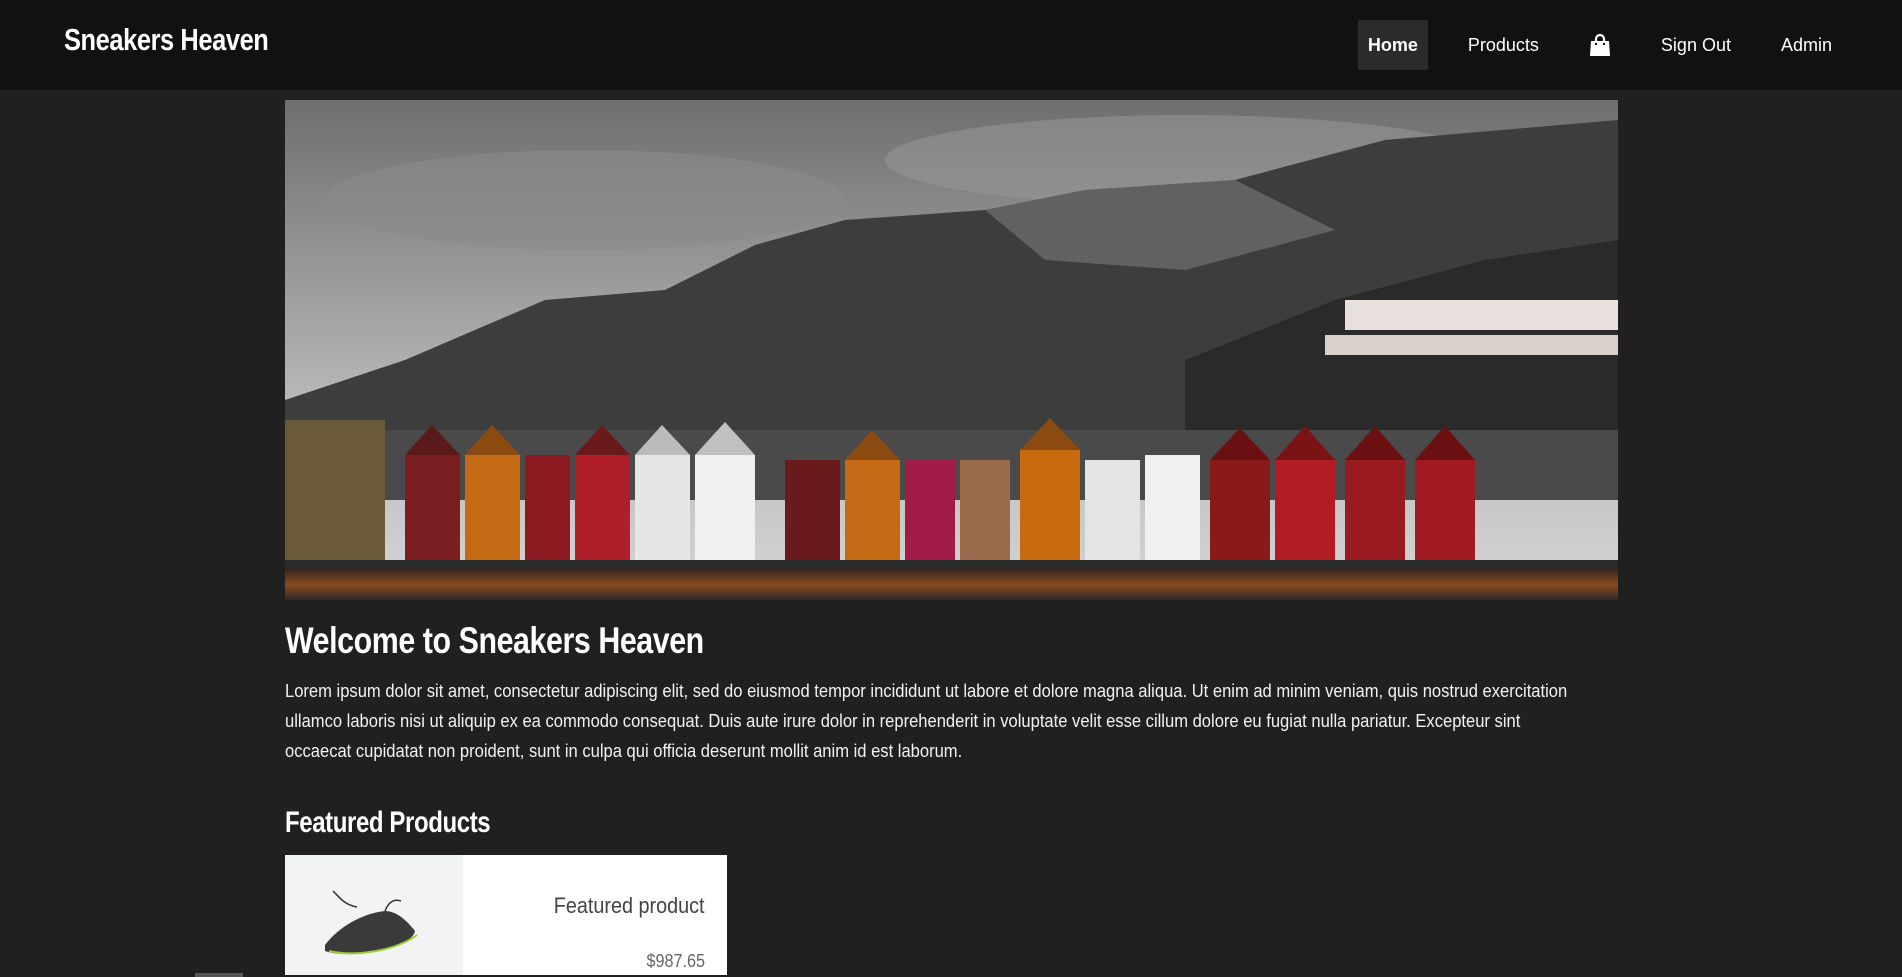 This screenshot has width=1902, height=977. What do you see at coordinates (166, 40) in the screenshot?
I see `brand-logo: Sneakers Heaven` at bounding box center [166, 40].